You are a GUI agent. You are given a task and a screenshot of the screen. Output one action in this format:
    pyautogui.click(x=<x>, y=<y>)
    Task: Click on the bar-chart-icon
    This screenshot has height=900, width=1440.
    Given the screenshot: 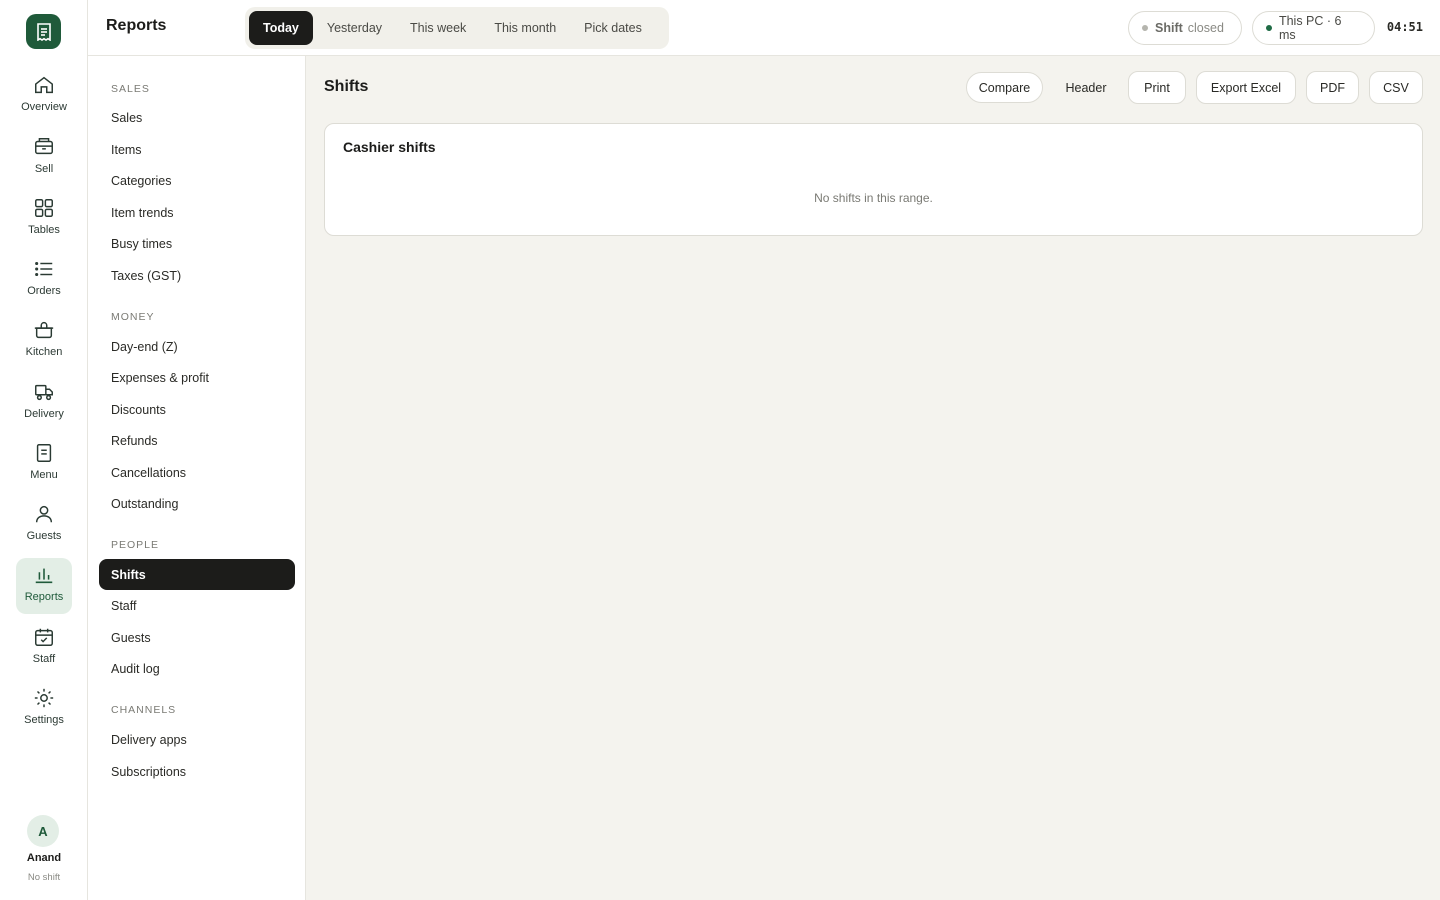 What is the action you would take?
    pyautogui.click(x=44, y=576)
    